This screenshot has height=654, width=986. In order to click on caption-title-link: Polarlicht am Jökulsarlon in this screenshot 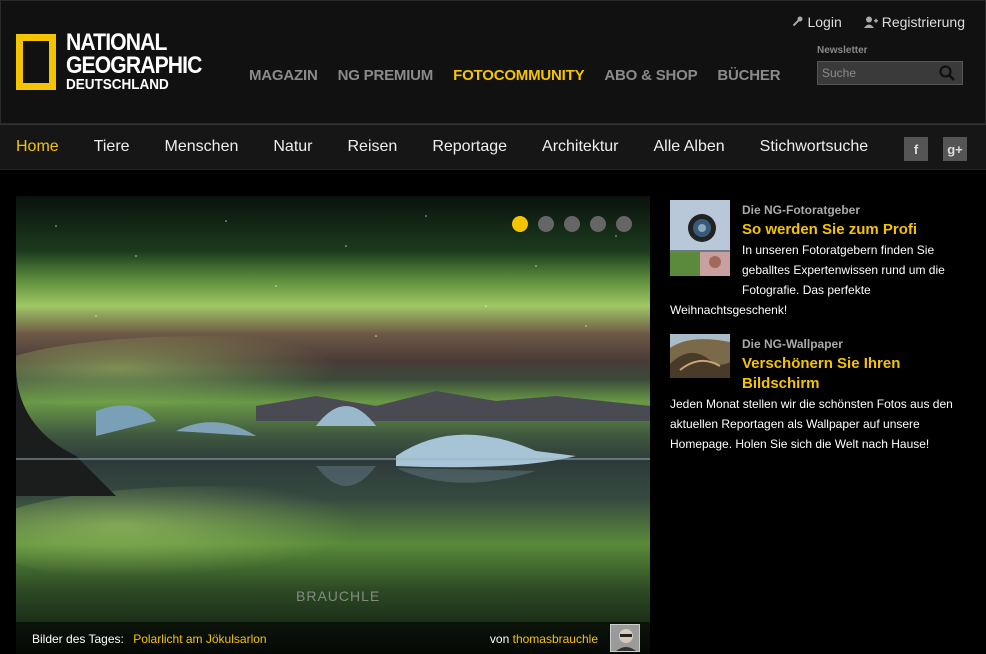, I will do `click(199, 639)`.